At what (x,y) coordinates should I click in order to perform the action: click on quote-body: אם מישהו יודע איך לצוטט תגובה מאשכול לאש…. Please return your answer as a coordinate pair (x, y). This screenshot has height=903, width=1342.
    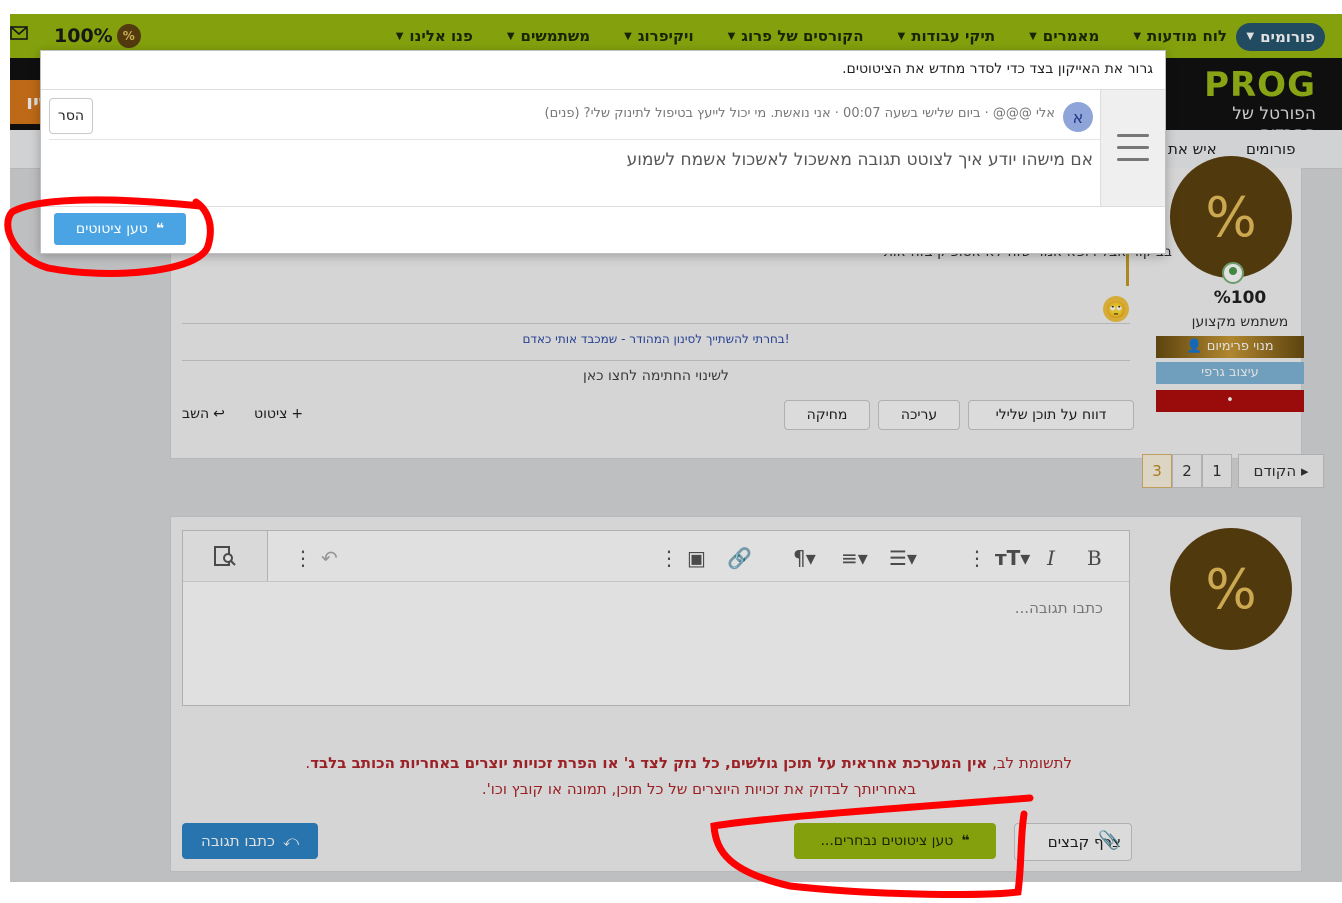
    Looking at the image, I should click on (859, 160).